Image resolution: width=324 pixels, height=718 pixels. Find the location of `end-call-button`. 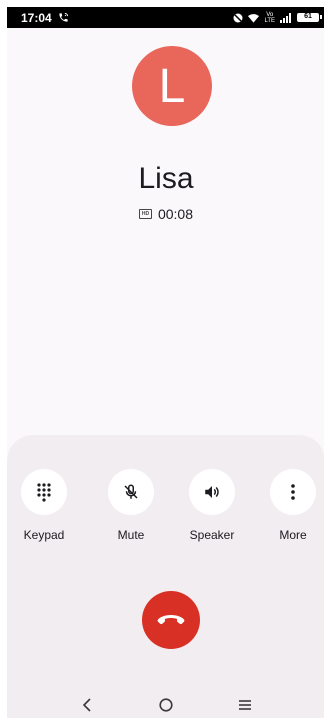

end-call-button is located at coordinates (171, 620).